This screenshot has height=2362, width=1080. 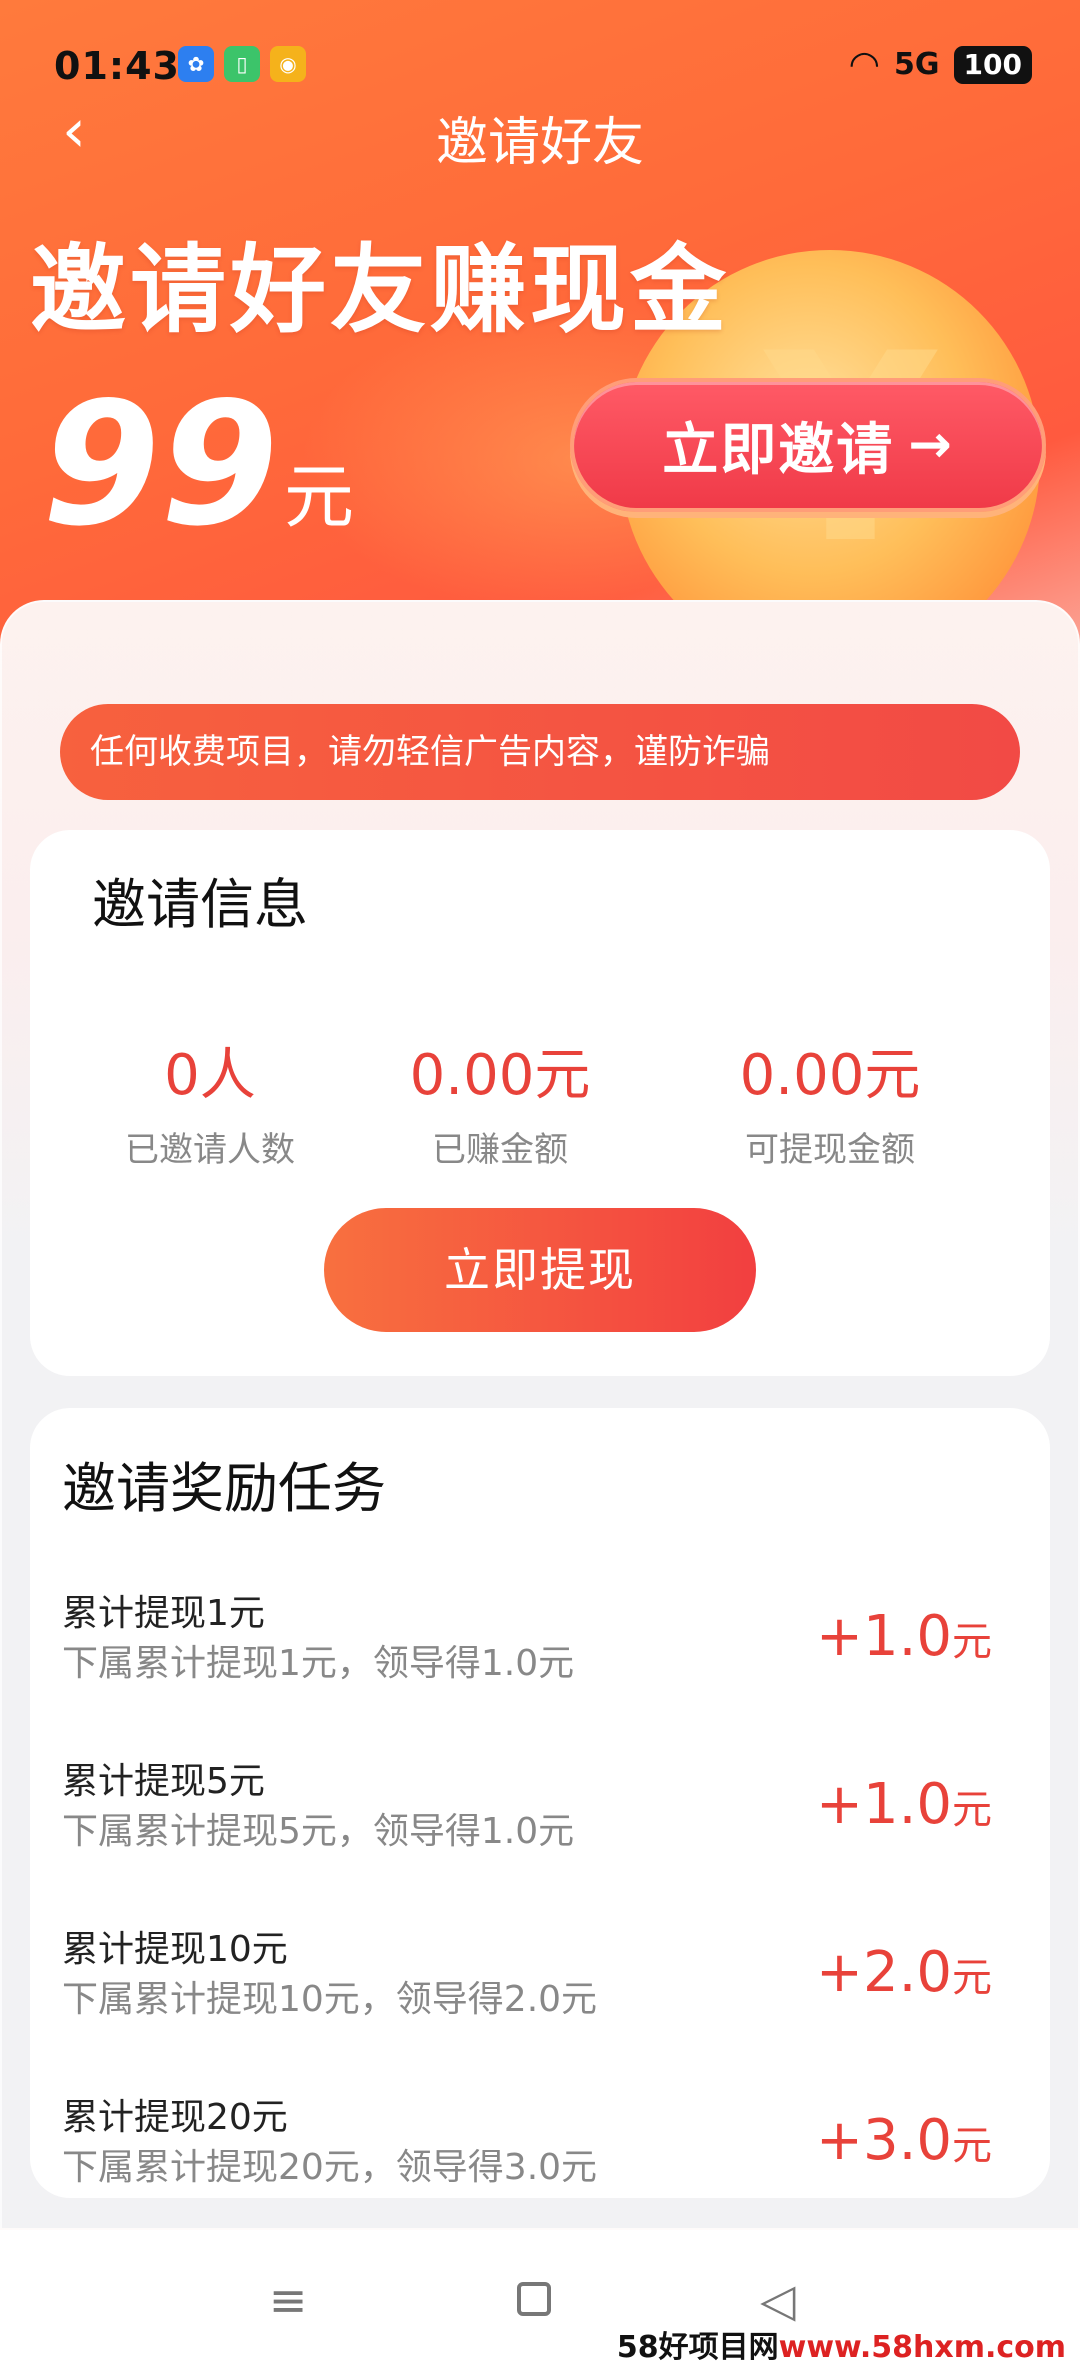 I want to click on watermark-prefix: 58好项目网, so click(x=697, y=2346).